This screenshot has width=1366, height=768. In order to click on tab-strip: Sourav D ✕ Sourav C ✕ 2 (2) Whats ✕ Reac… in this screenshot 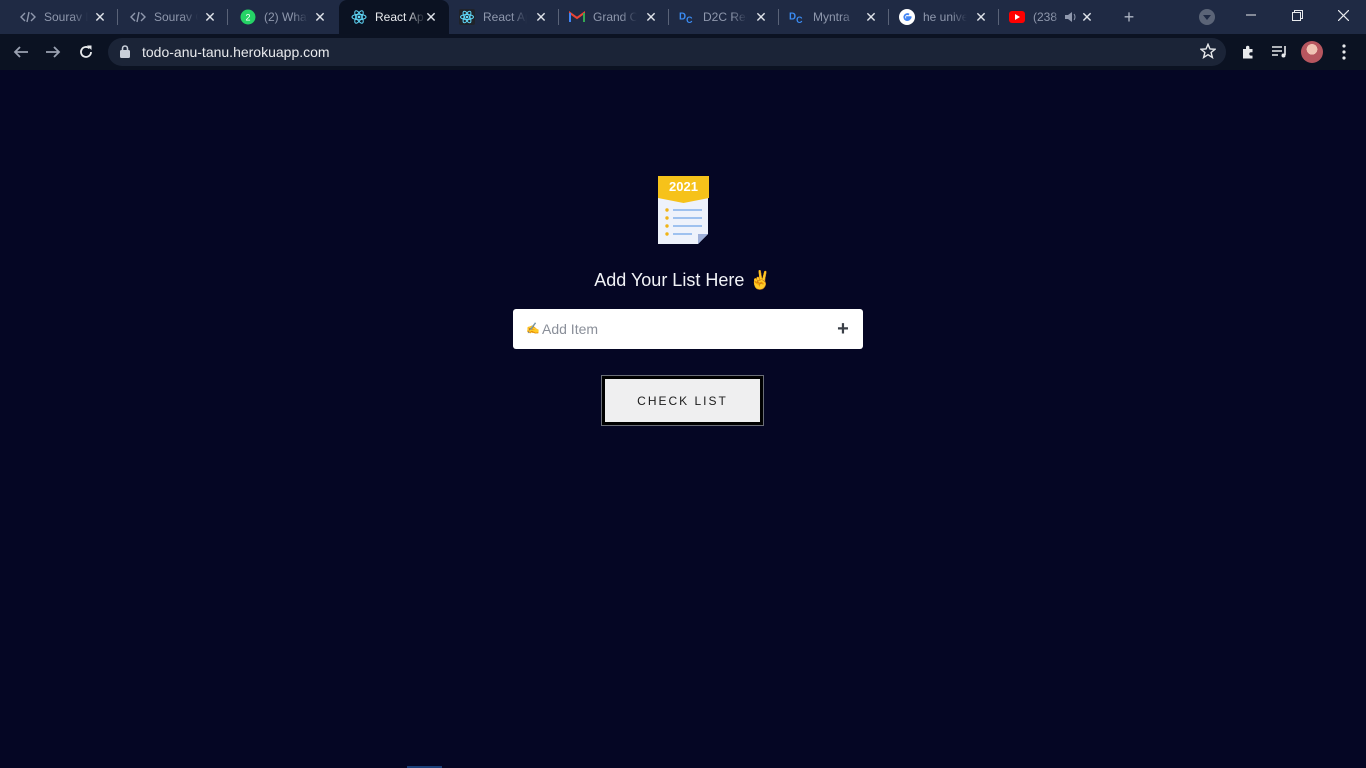, I will do `click(683, 17)`.